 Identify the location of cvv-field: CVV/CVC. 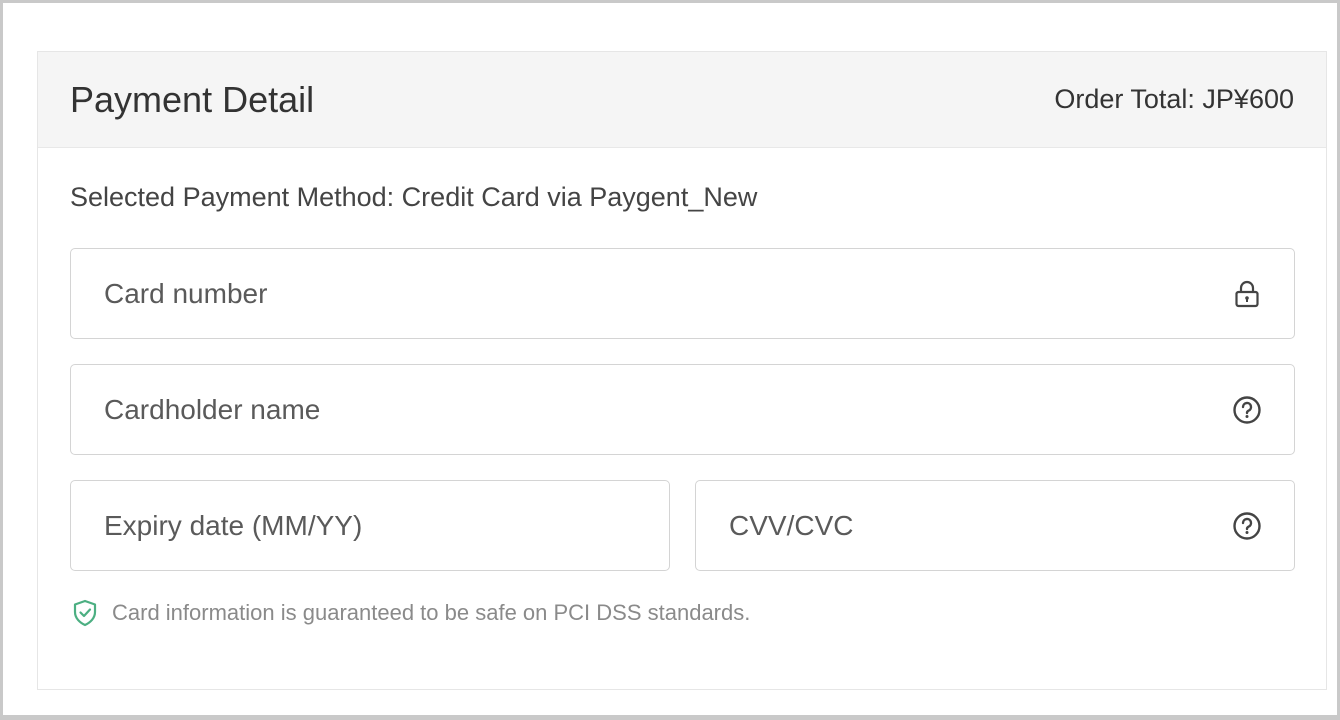
(995, 525).